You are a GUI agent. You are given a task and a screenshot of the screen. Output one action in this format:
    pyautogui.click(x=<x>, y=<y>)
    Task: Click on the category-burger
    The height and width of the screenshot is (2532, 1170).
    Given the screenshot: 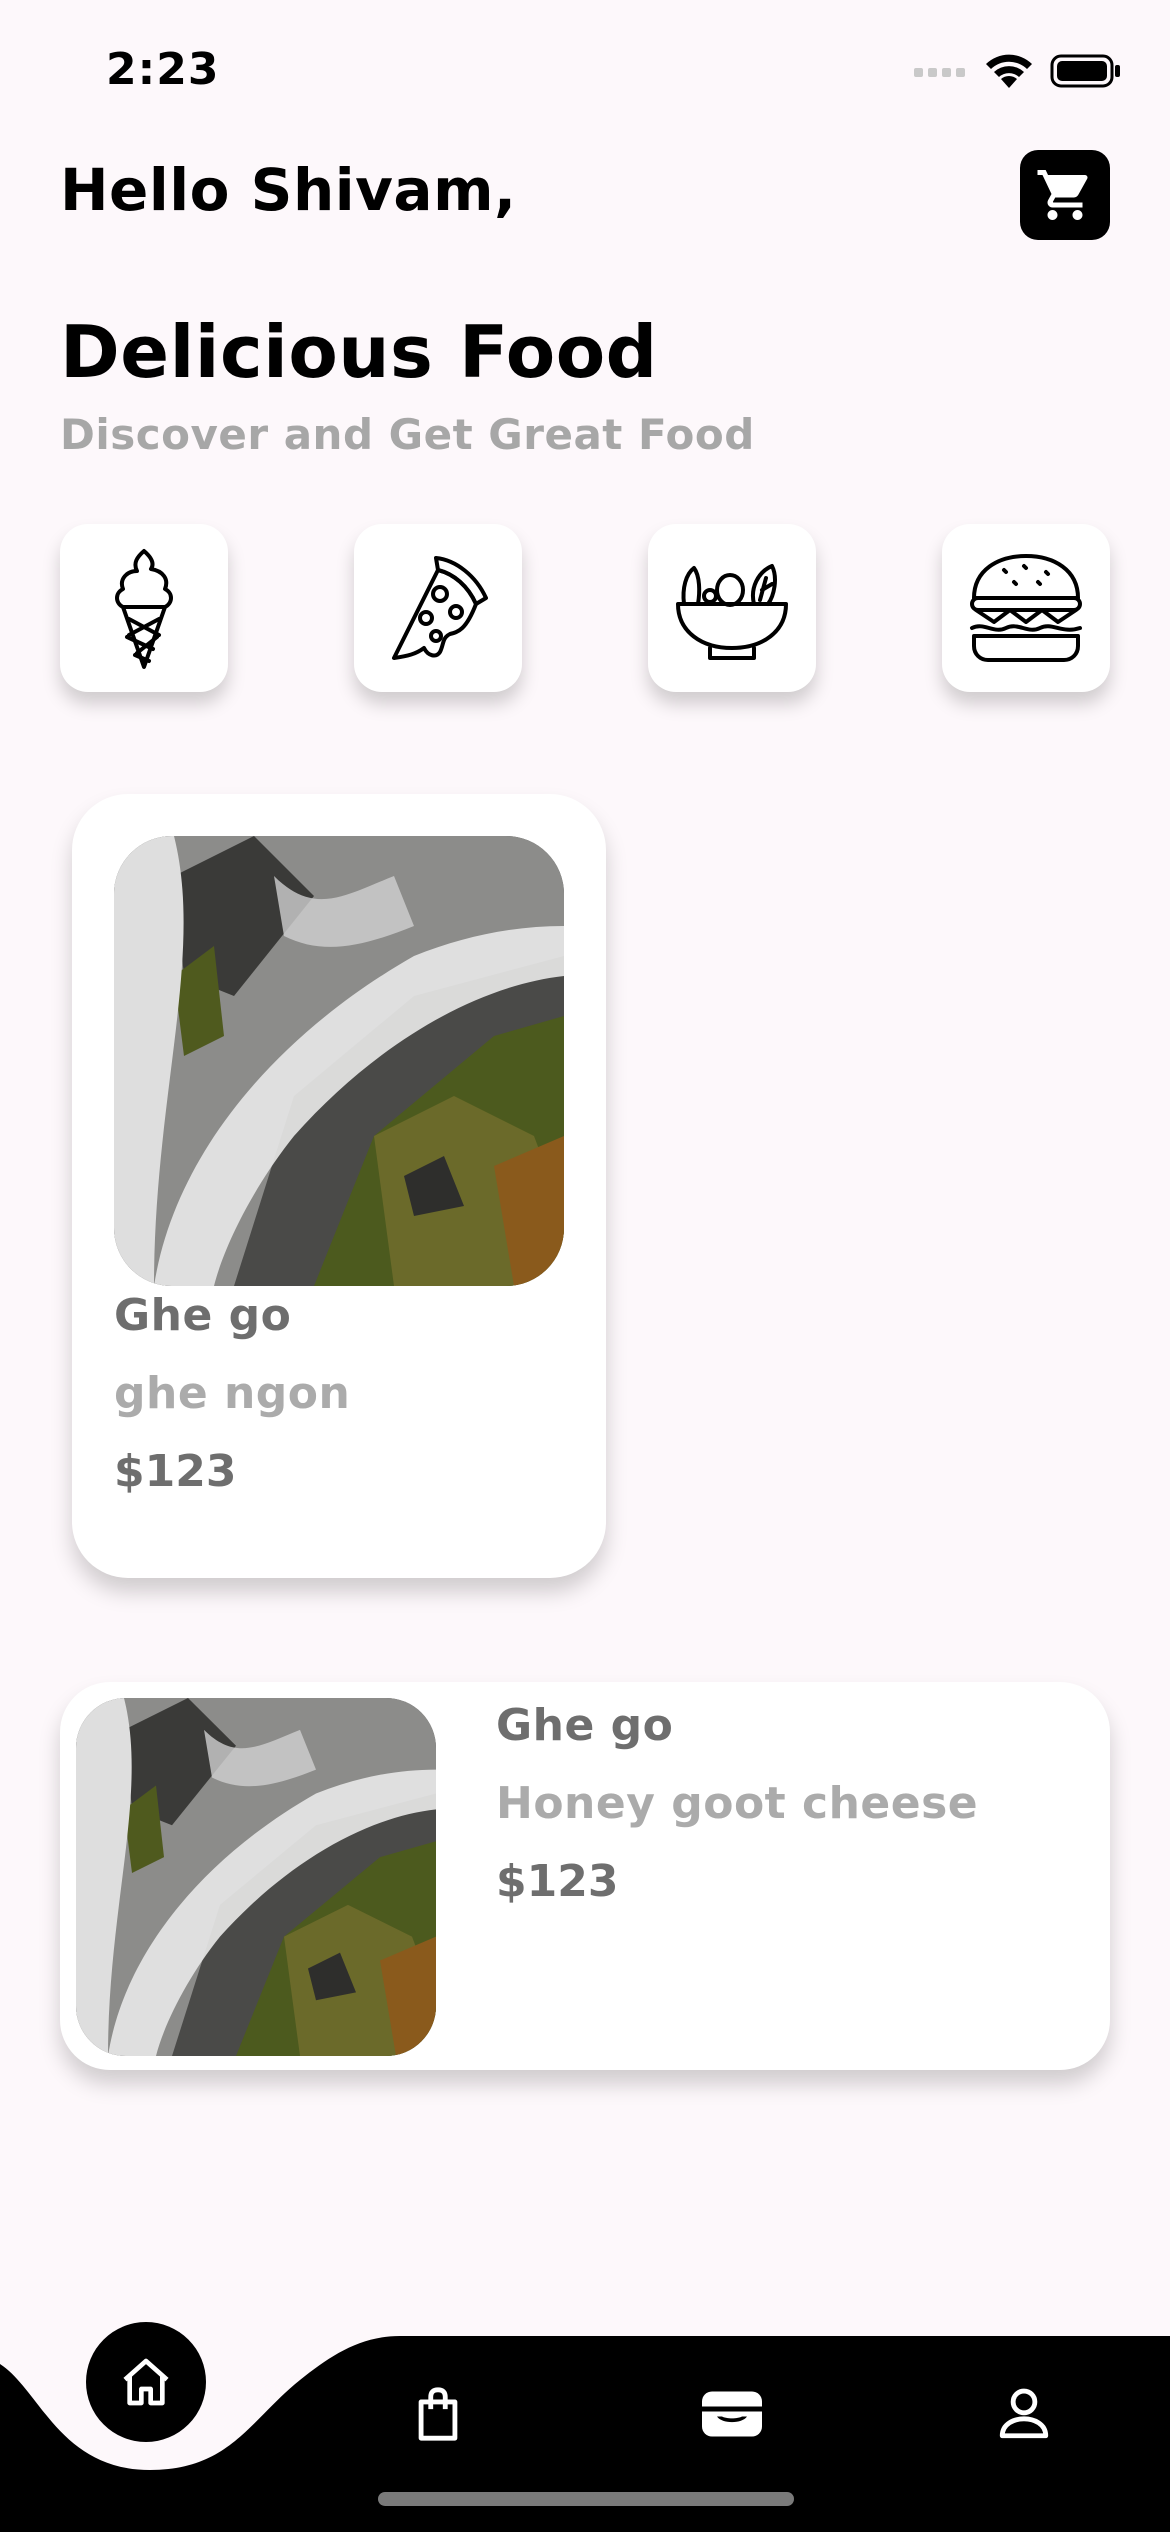 What is the action you would take?
    pyautogui.click(x=1026, y=608)
    